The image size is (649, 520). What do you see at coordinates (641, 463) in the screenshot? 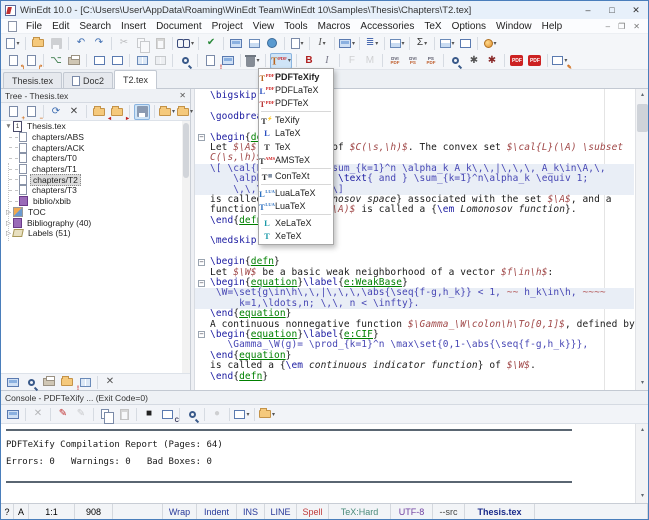
I see `console-scrollbar: ▴ ▾` at bounding box center [641, 463].